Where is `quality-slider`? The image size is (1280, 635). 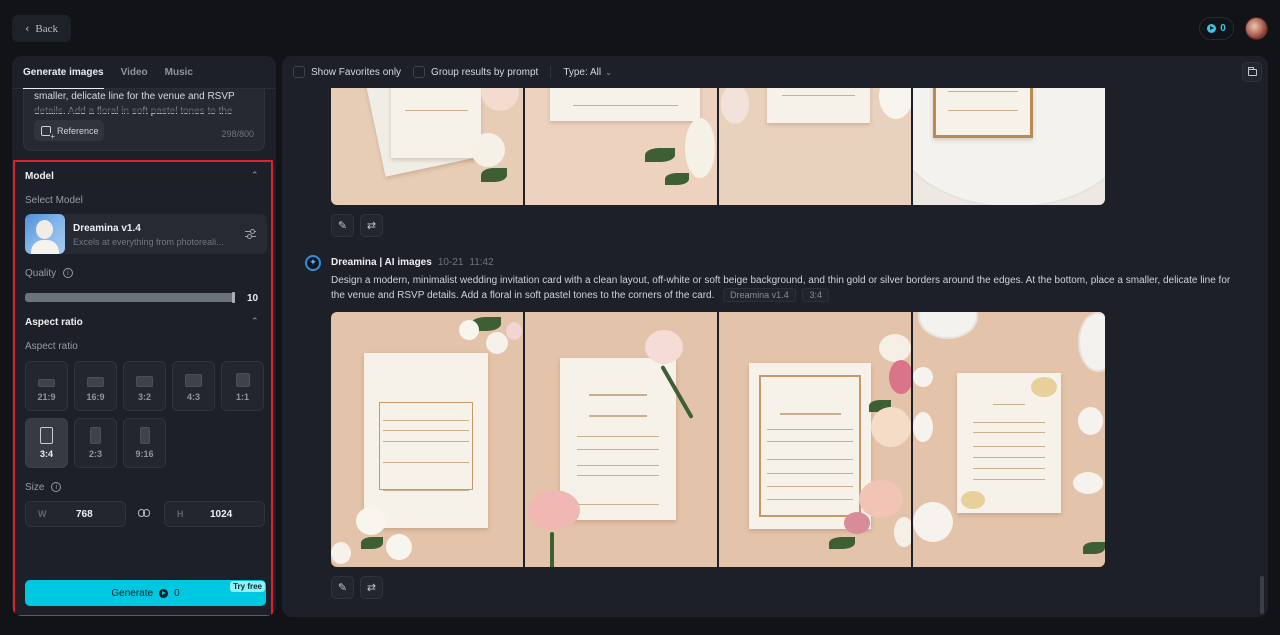
quality-slider is located at coordinates (130, 297).